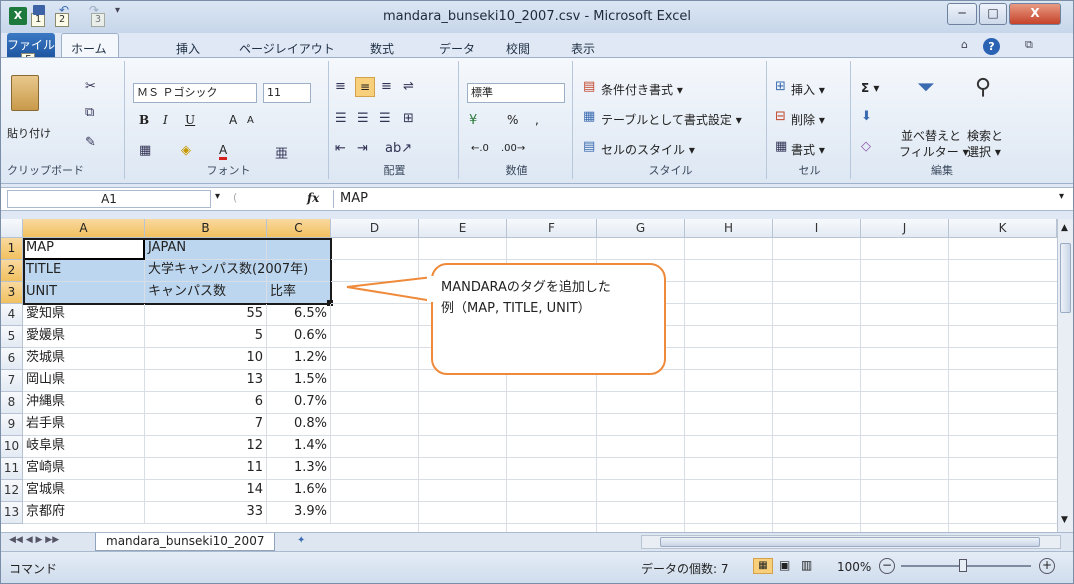 The width and height of the screenshot is (1074, 584). Describe the element at coordinates (463, 228) in the screenshot. I see `column-header-e: E` at that location.